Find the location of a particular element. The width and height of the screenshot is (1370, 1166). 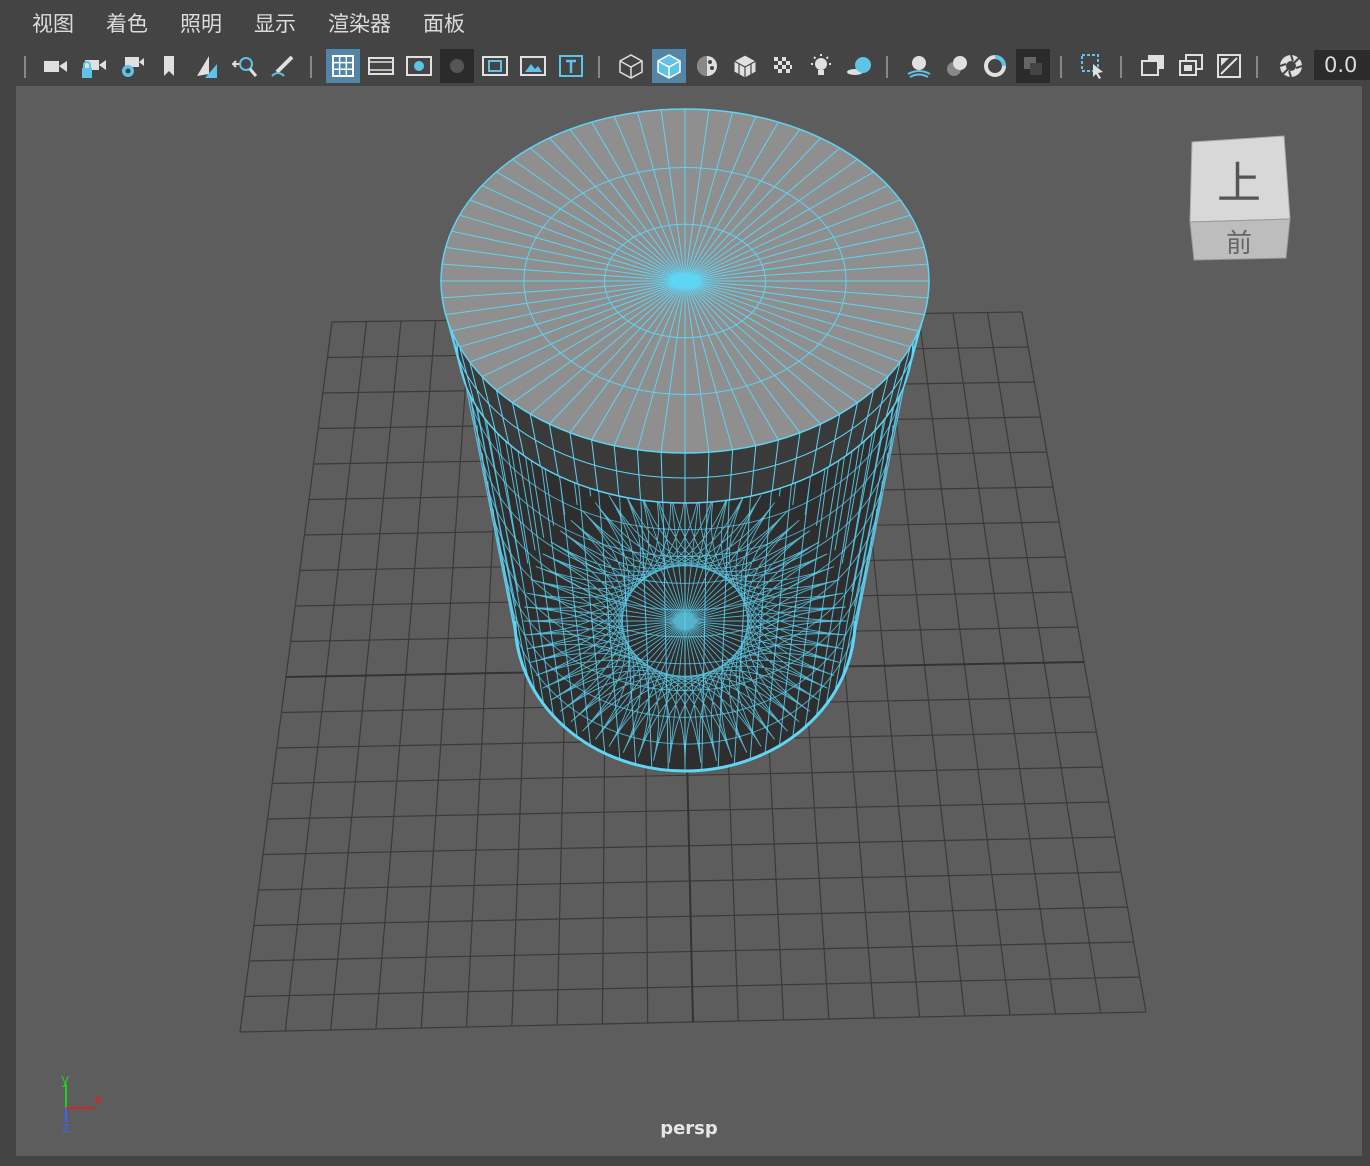

lock-camera-icon is located at coordinates (93, 66).